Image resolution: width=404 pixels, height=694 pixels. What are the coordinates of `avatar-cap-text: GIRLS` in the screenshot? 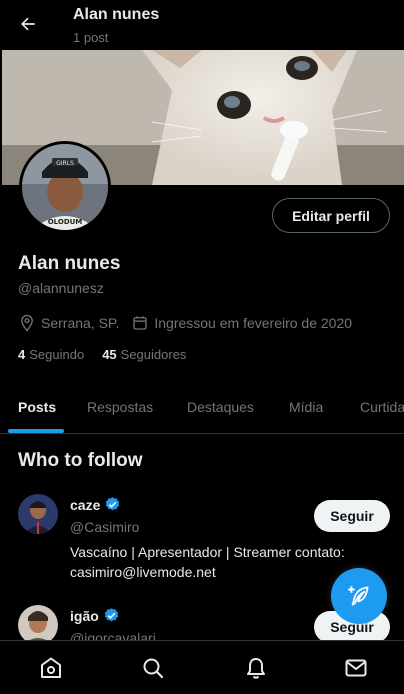 It's located at (65, 163).